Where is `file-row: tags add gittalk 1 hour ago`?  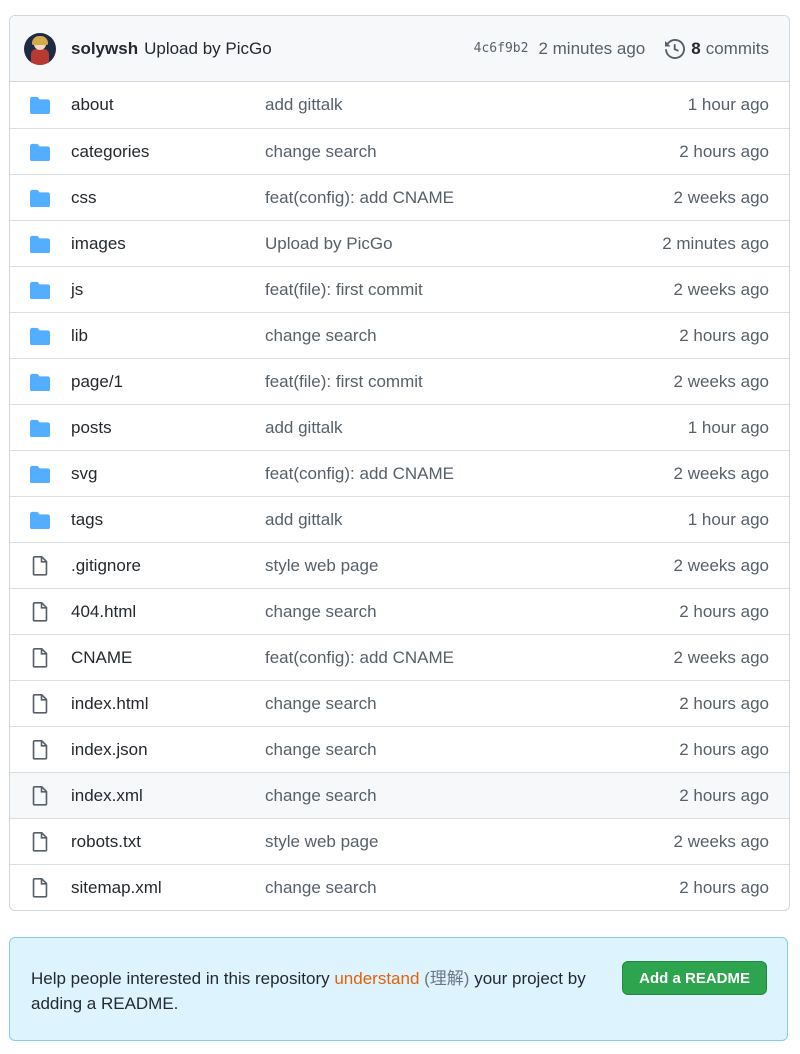 file-row: tags add gittalk 1 hour ago is located at coordinates (399, 519).